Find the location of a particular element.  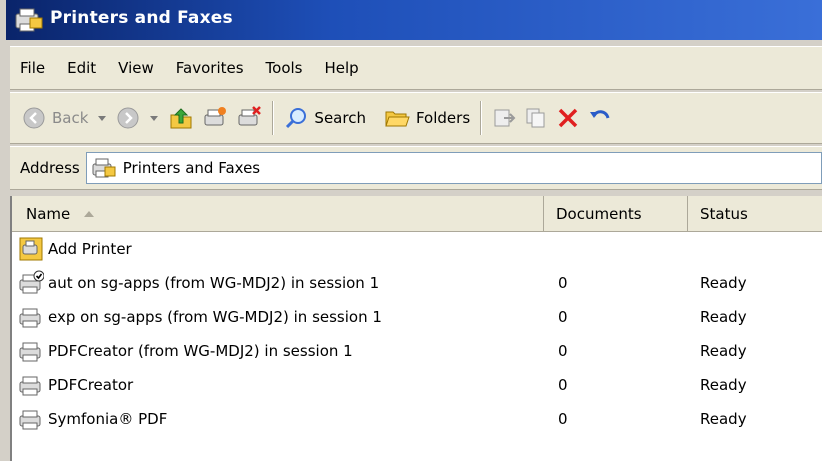

menu-tools: Tools is located at coordinates (284, 68).